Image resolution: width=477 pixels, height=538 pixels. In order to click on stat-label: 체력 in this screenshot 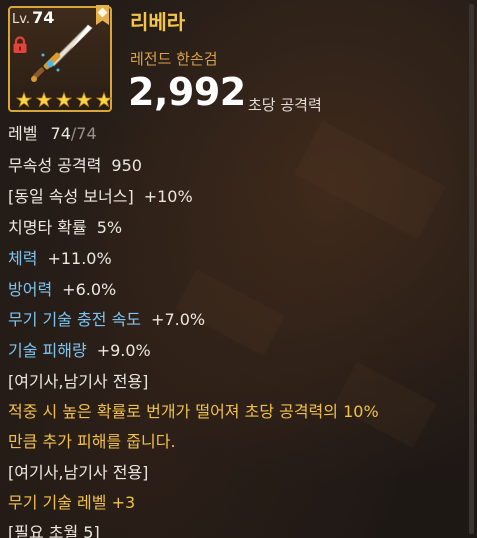, I will do `click(23, 258)`.